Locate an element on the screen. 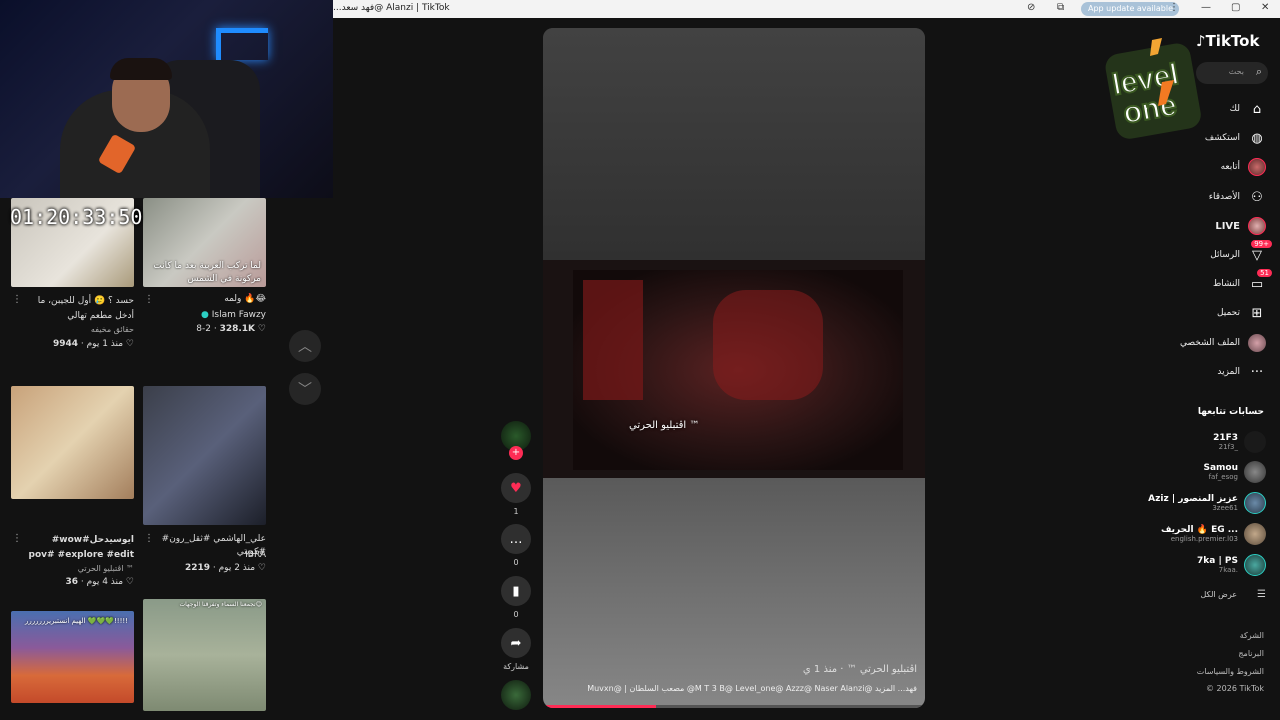  list-icon: ☰ is located at coordinates (1261, 594).